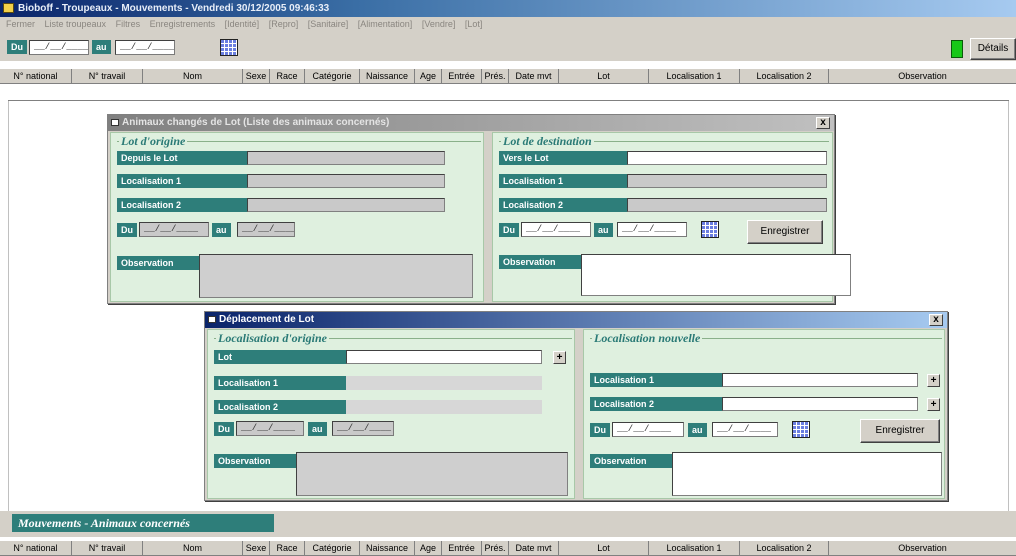 The image size is (1016, 556). I want to click on d2-new-au-label: au, so click(697, 430).